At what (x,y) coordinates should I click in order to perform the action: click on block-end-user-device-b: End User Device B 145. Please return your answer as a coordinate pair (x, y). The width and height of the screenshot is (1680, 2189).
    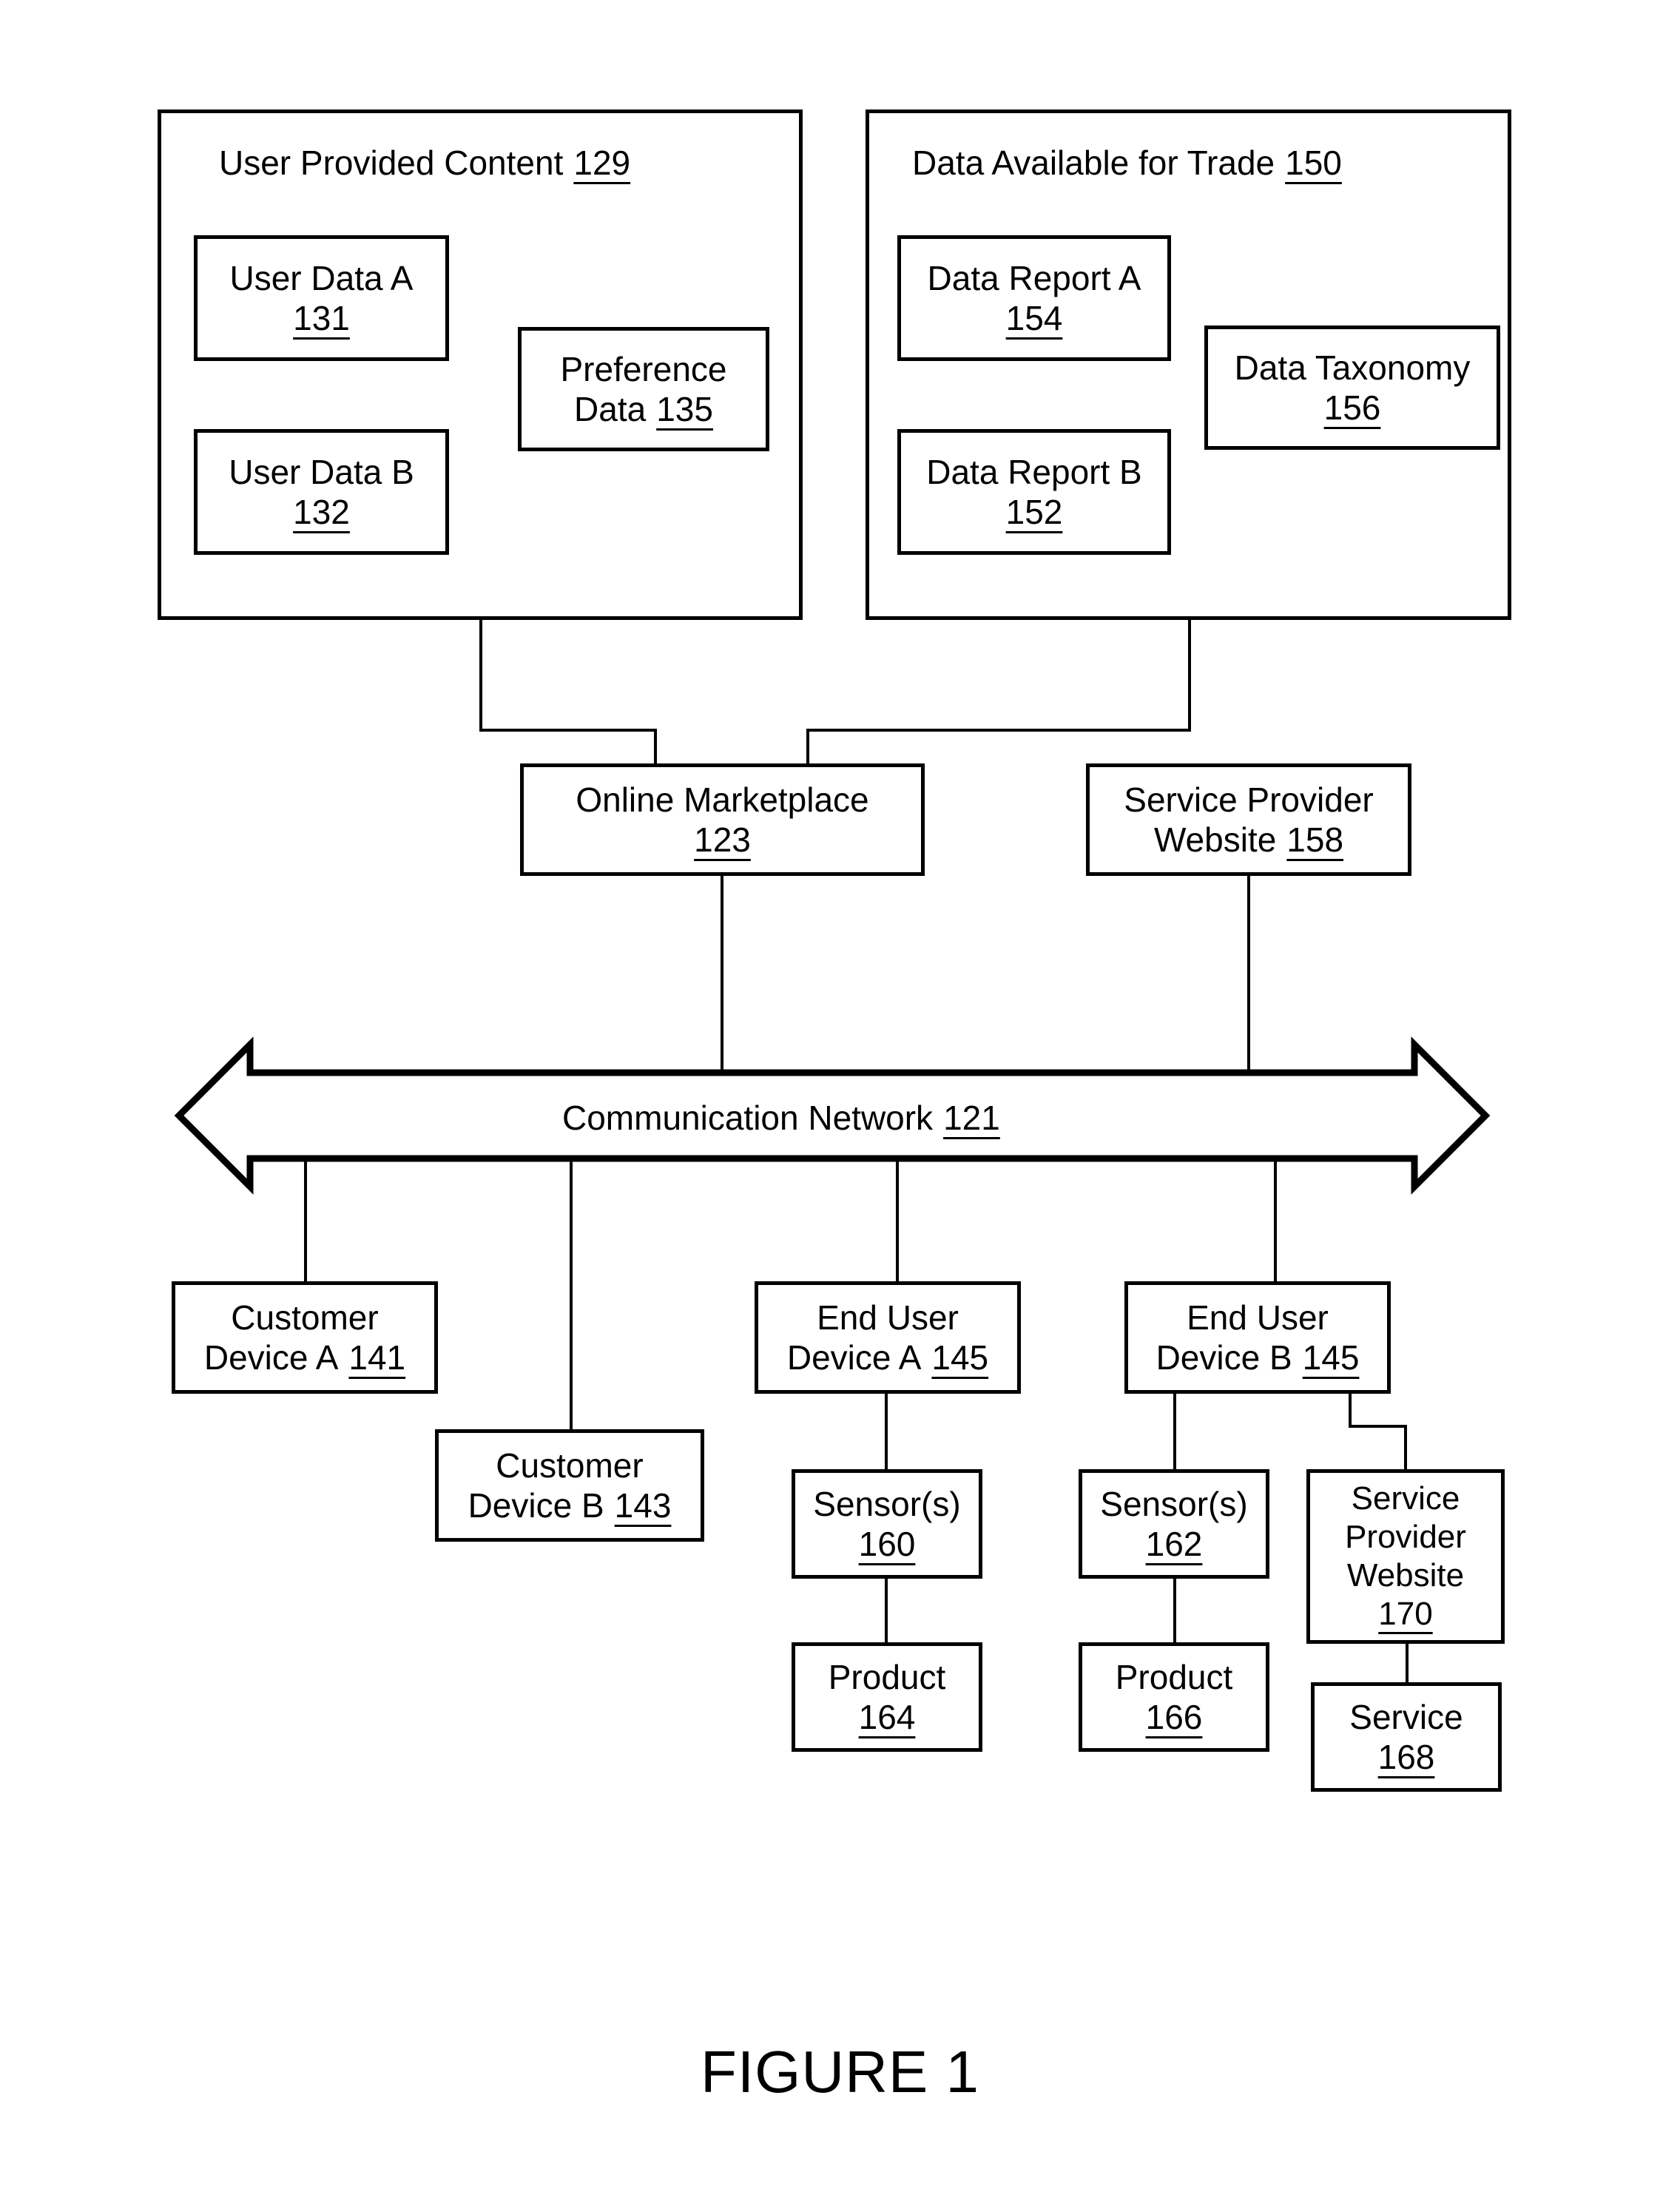
    Looking at the image, I should click on (1257, 1338).